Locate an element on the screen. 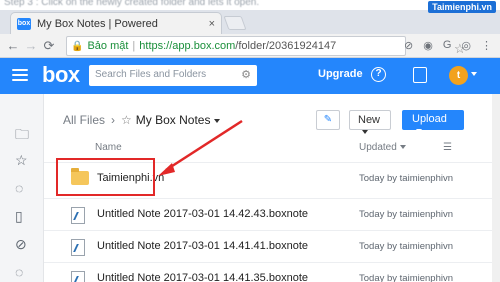 The image size is (500, 282). url-host: https://app.box.com is located at coordinates (187, 46).